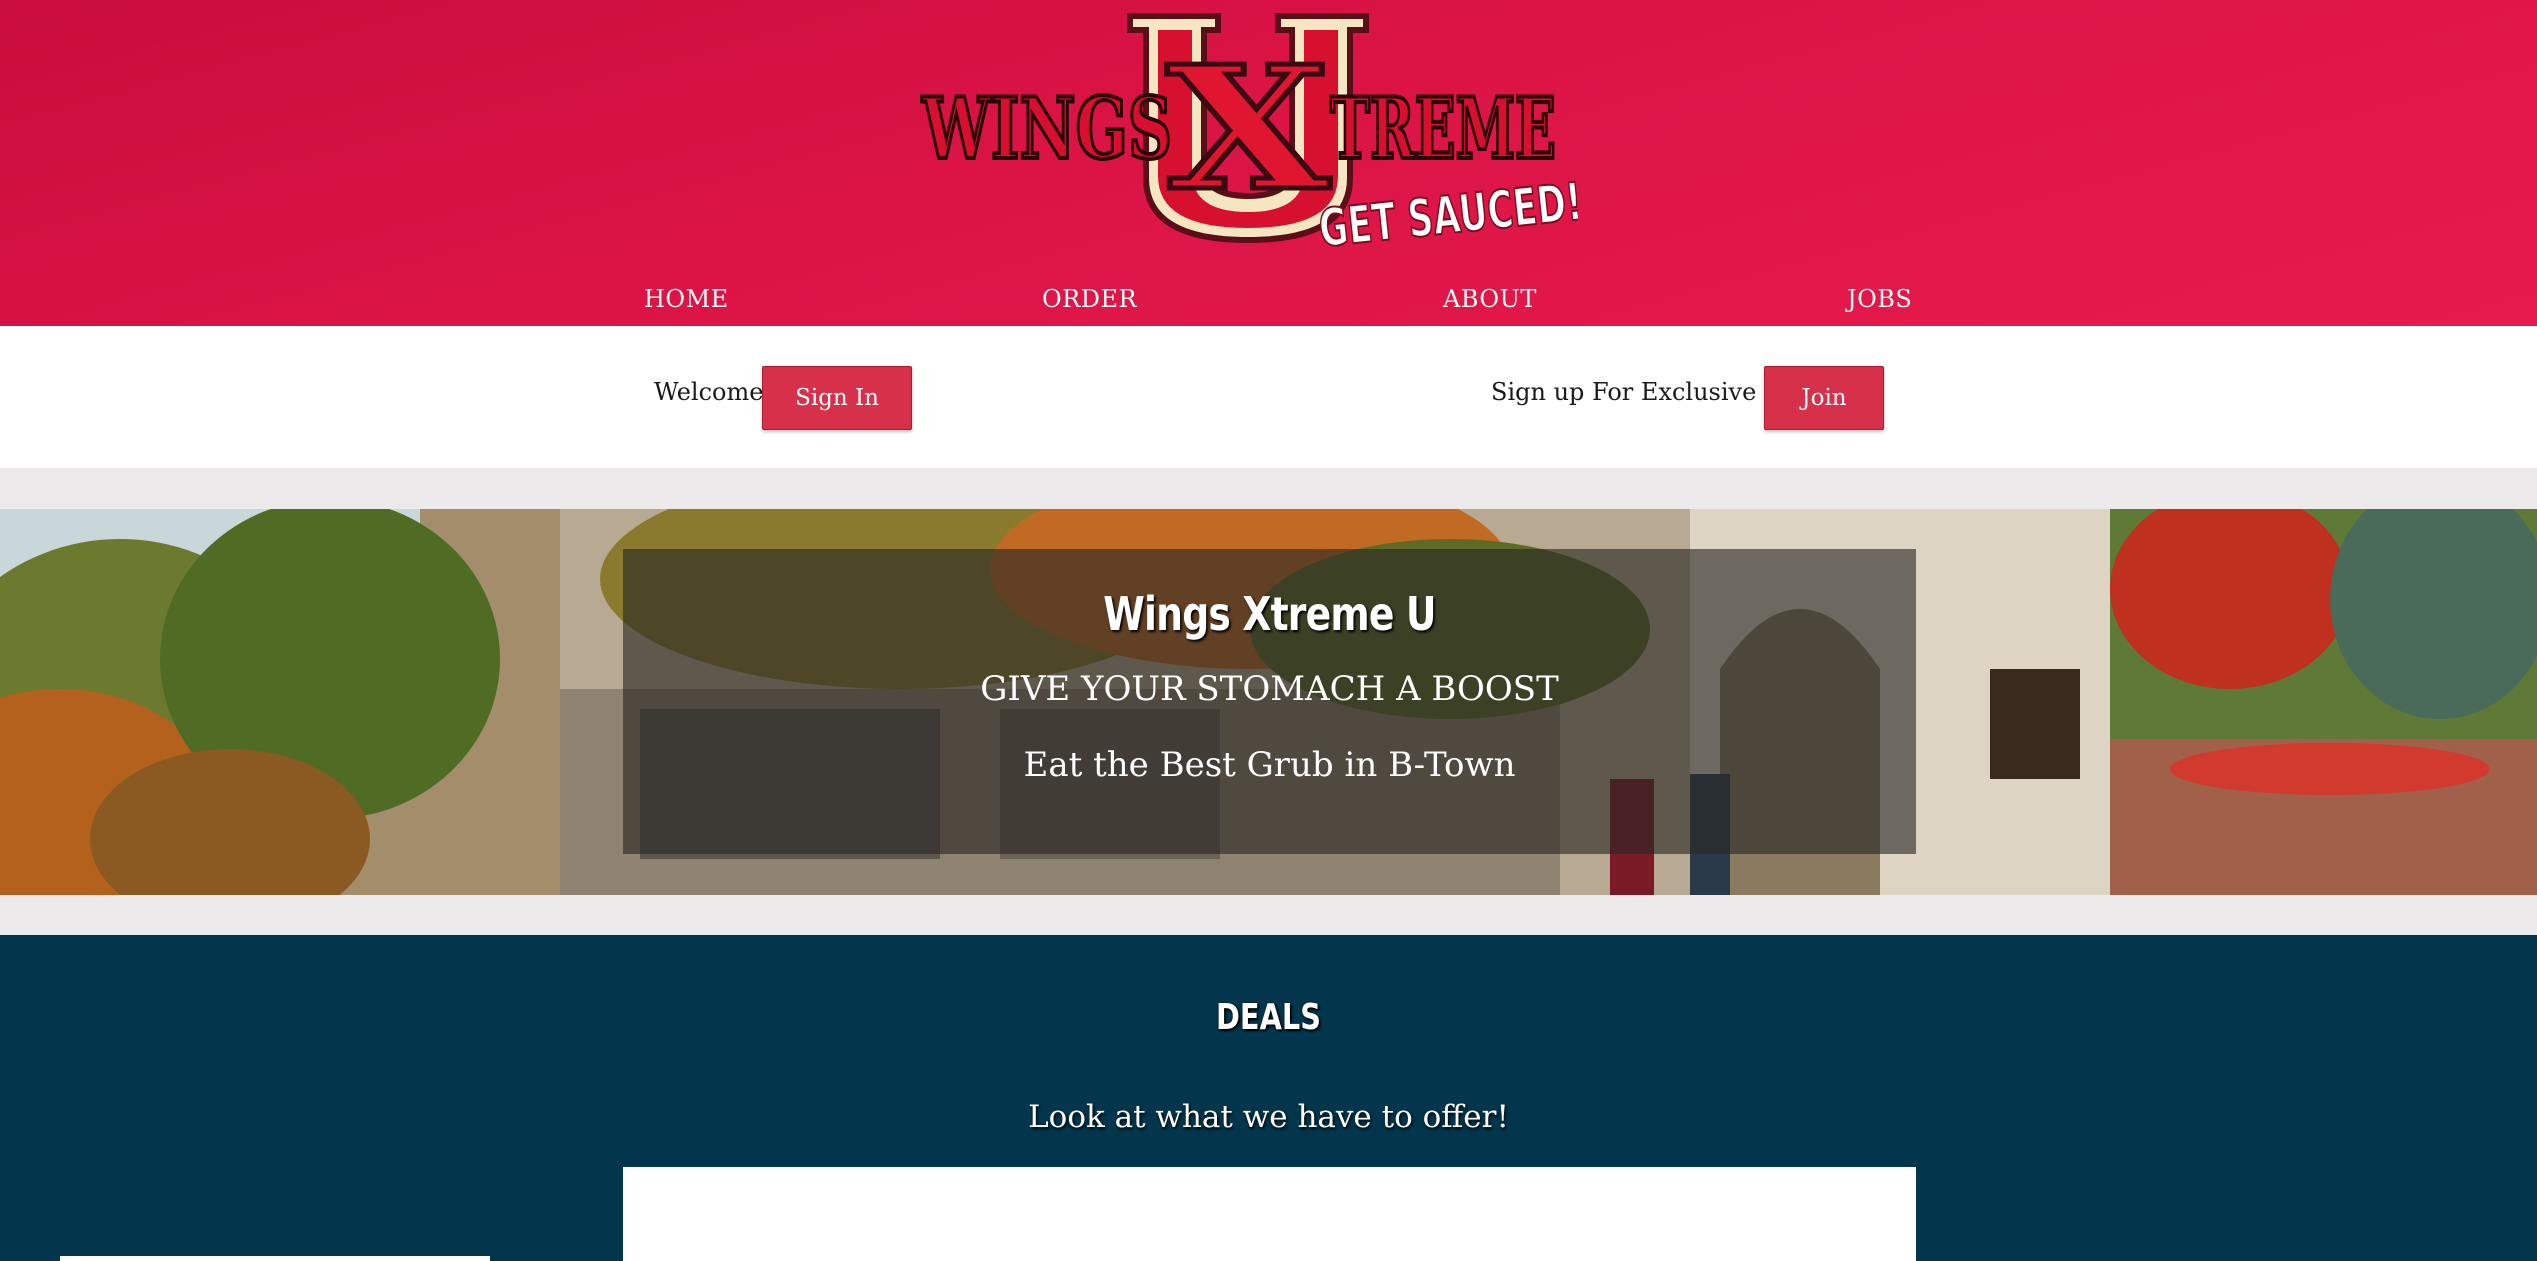 The width and height of the screenshot is (2537, 1261). Describe the element at coordinates (1268, 1017) in the screenshot. I see `deals-heading: DEALS` at that location.